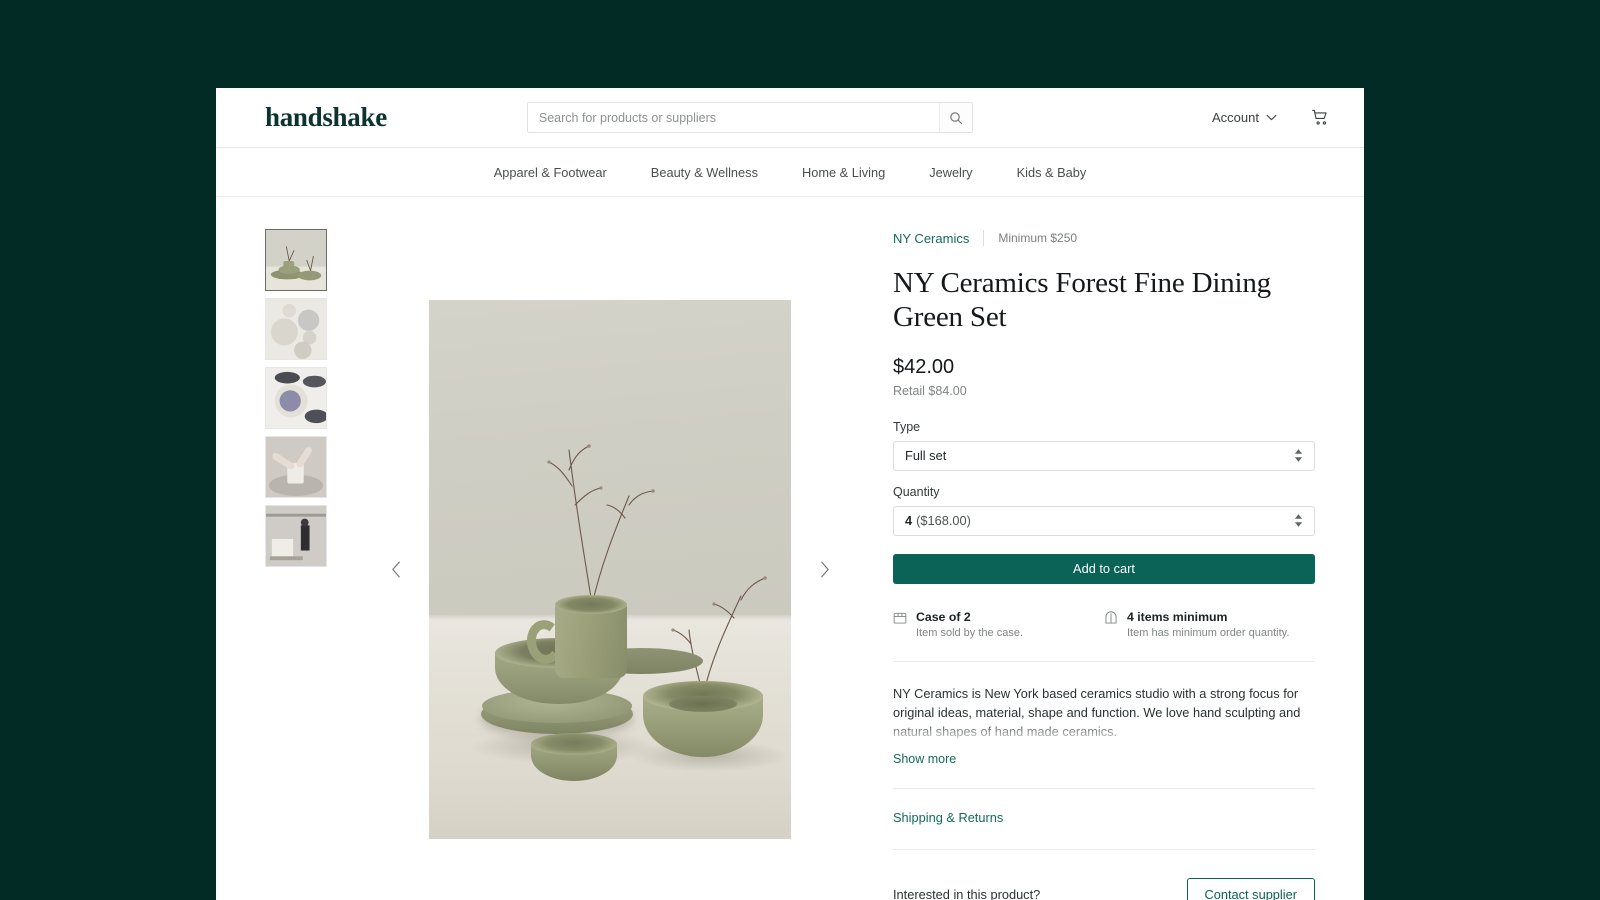 The width and height of the screenshot is (1600, 900). I want to click on site-header: handshake Account, so click(790, 118).